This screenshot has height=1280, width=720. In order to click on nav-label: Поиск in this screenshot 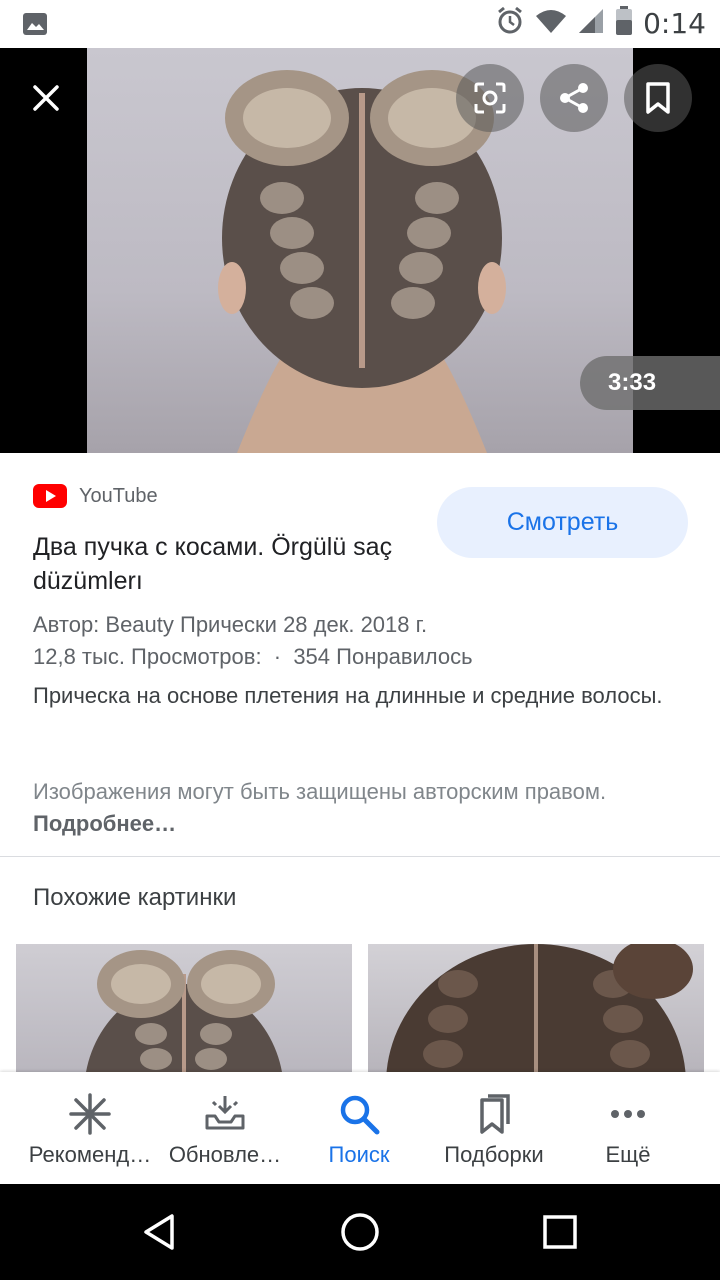, I will do `click(359, 1154)`.